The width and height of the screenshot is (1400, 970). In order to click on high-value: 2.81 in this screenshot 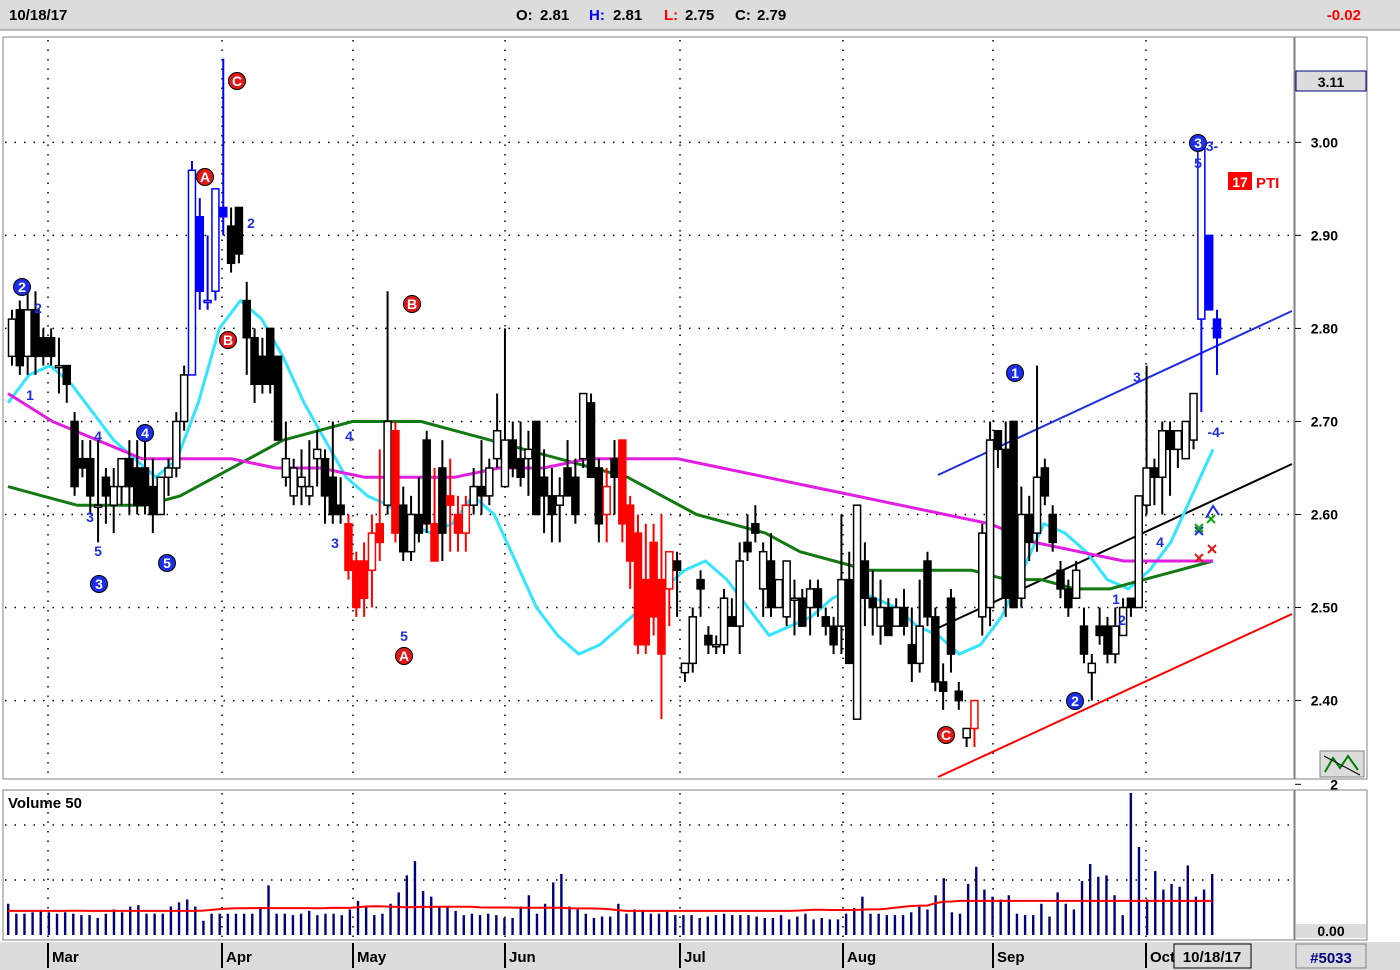, I will do `click(627, 15)`.